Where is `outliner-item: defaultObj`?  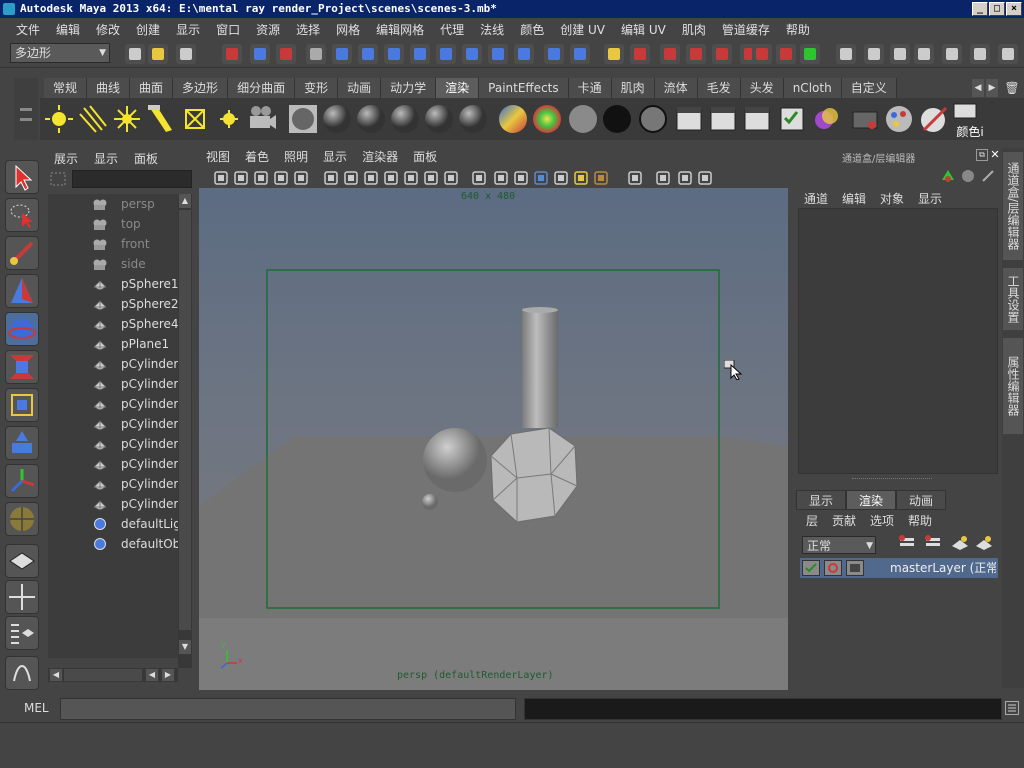
outliner-item: defaultObj is located at coordinates (113, 544).